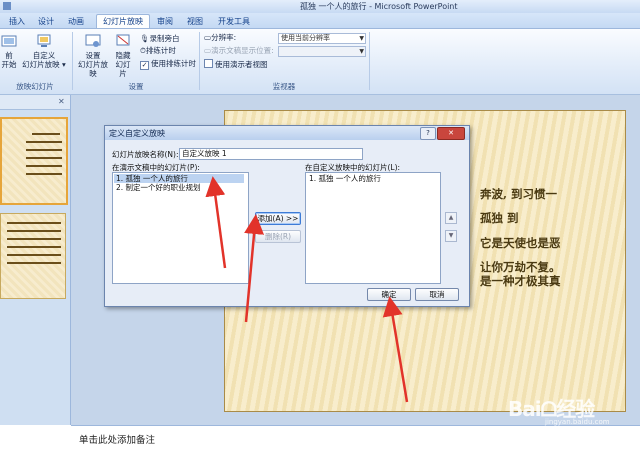  Describe the element at coordinates (278, 236) in the screenshot. I see `remove-button: 删除(R)` at that location.